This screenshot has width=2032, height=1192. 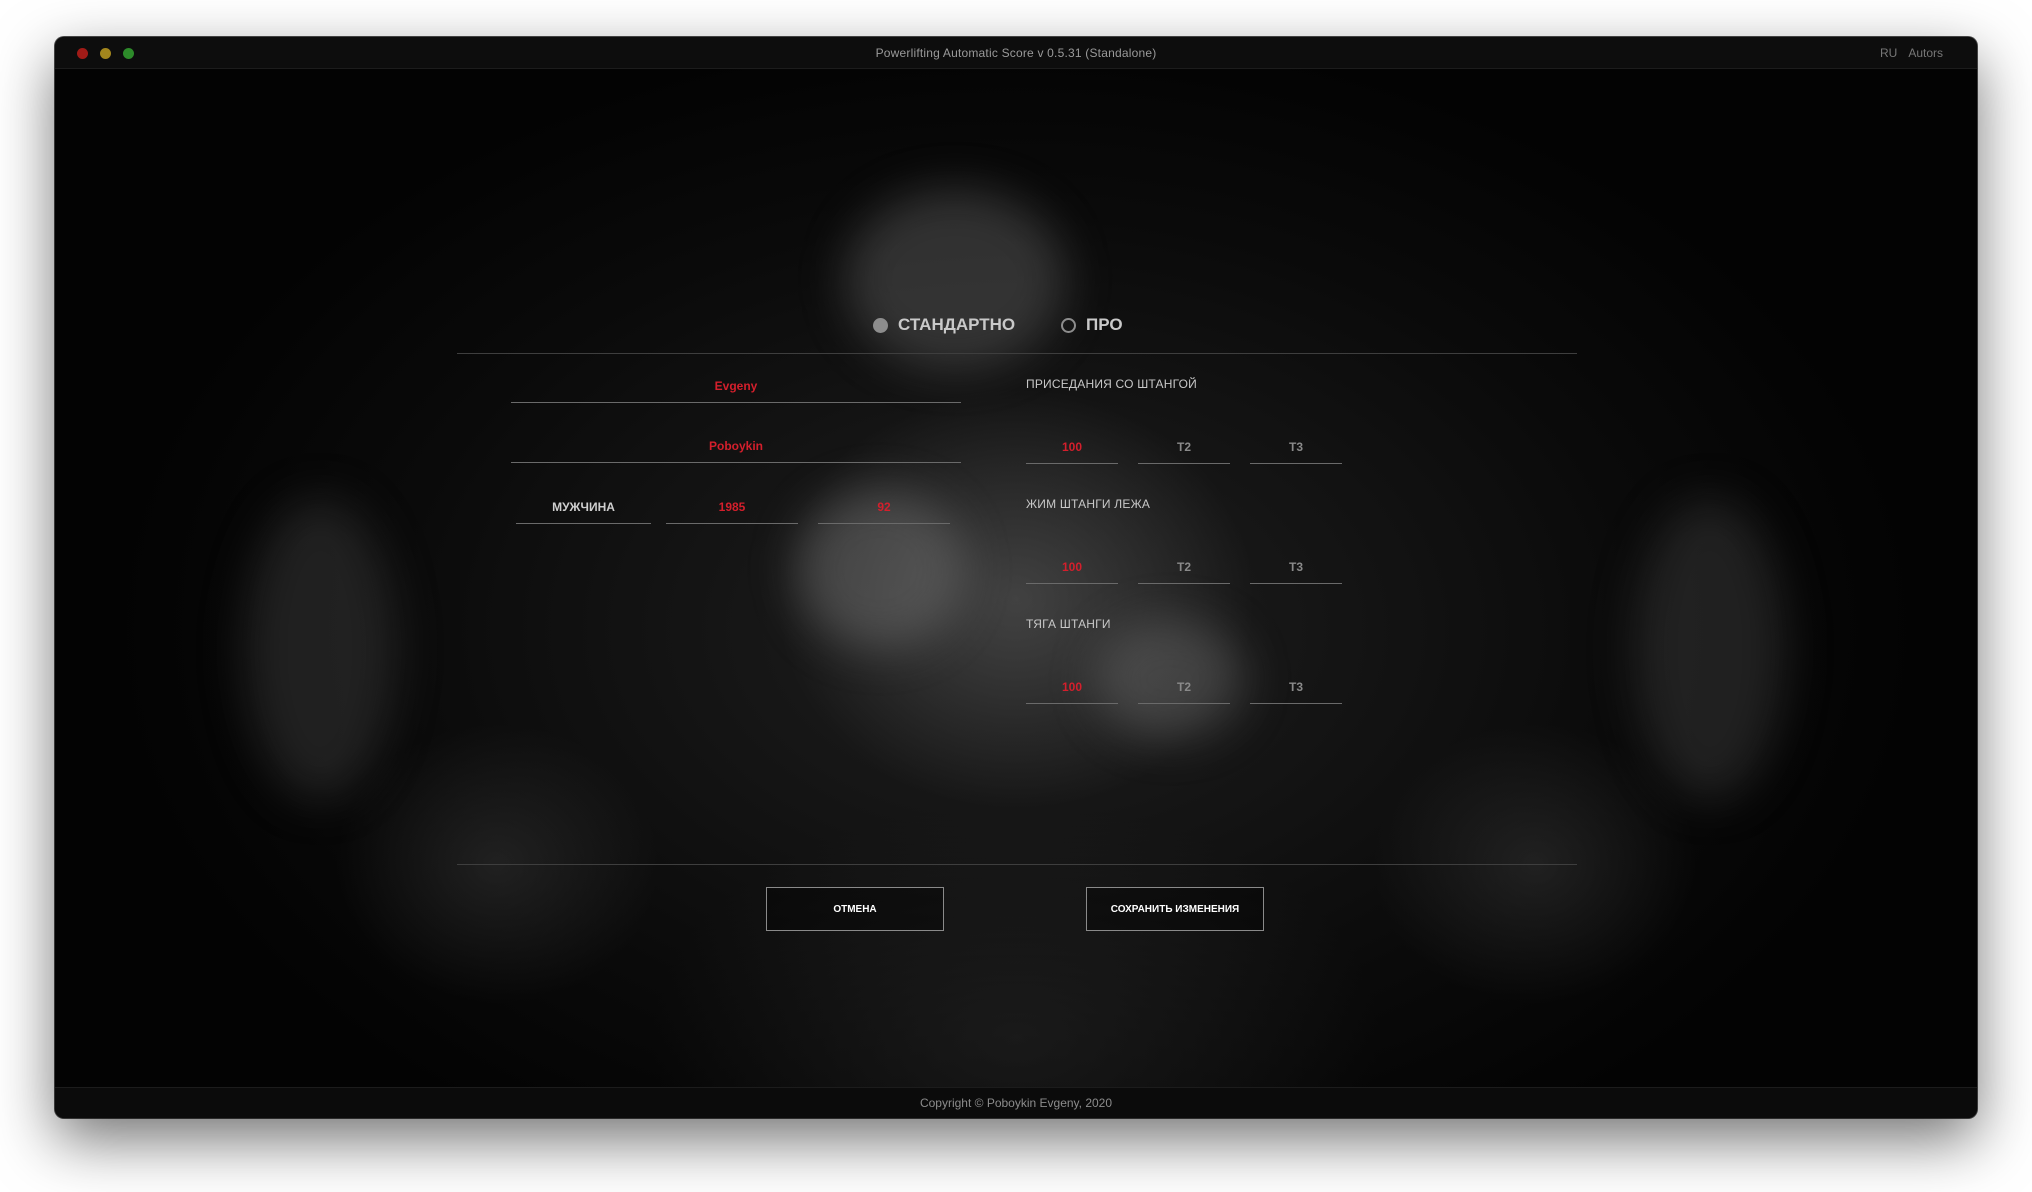 What do you see at coordinates (1184, 690) in the screenshot?
I see `deadlift-attempt-2-input: T2` at bounding box center [1184, 690].